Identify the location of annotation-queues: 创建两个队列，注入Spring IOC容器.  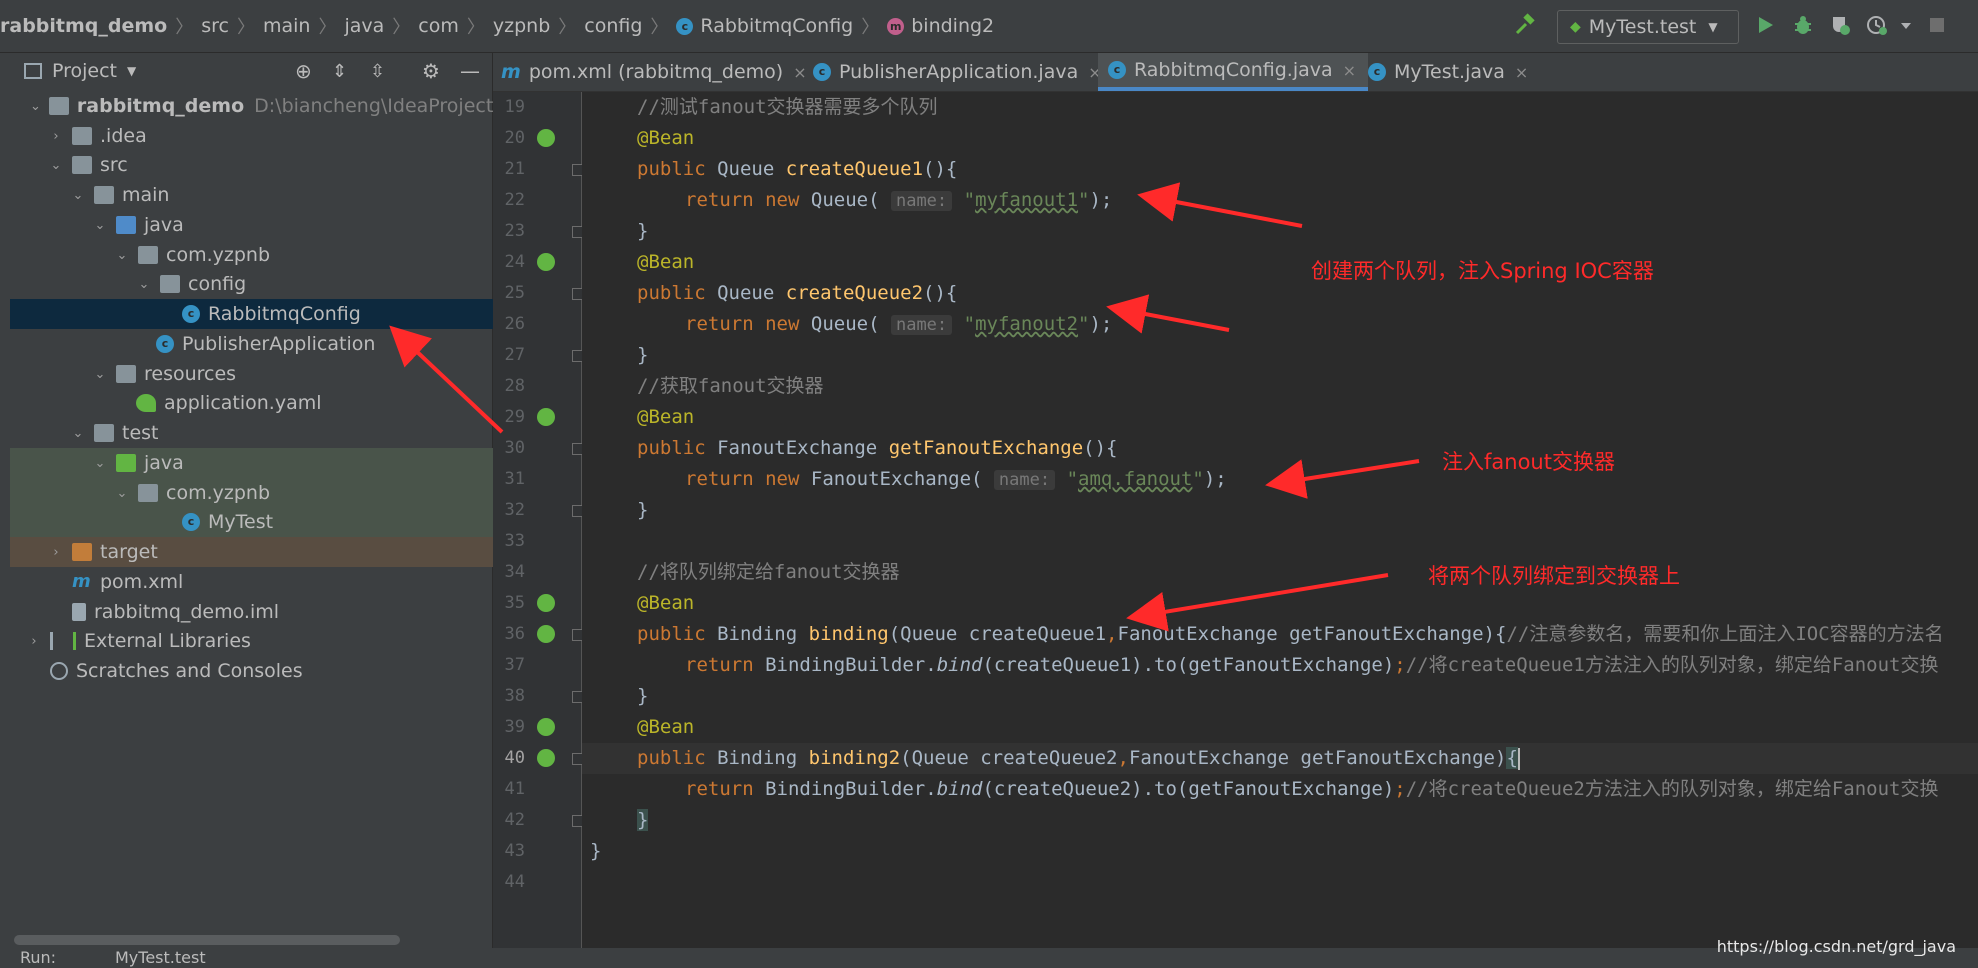
(1482, 271).